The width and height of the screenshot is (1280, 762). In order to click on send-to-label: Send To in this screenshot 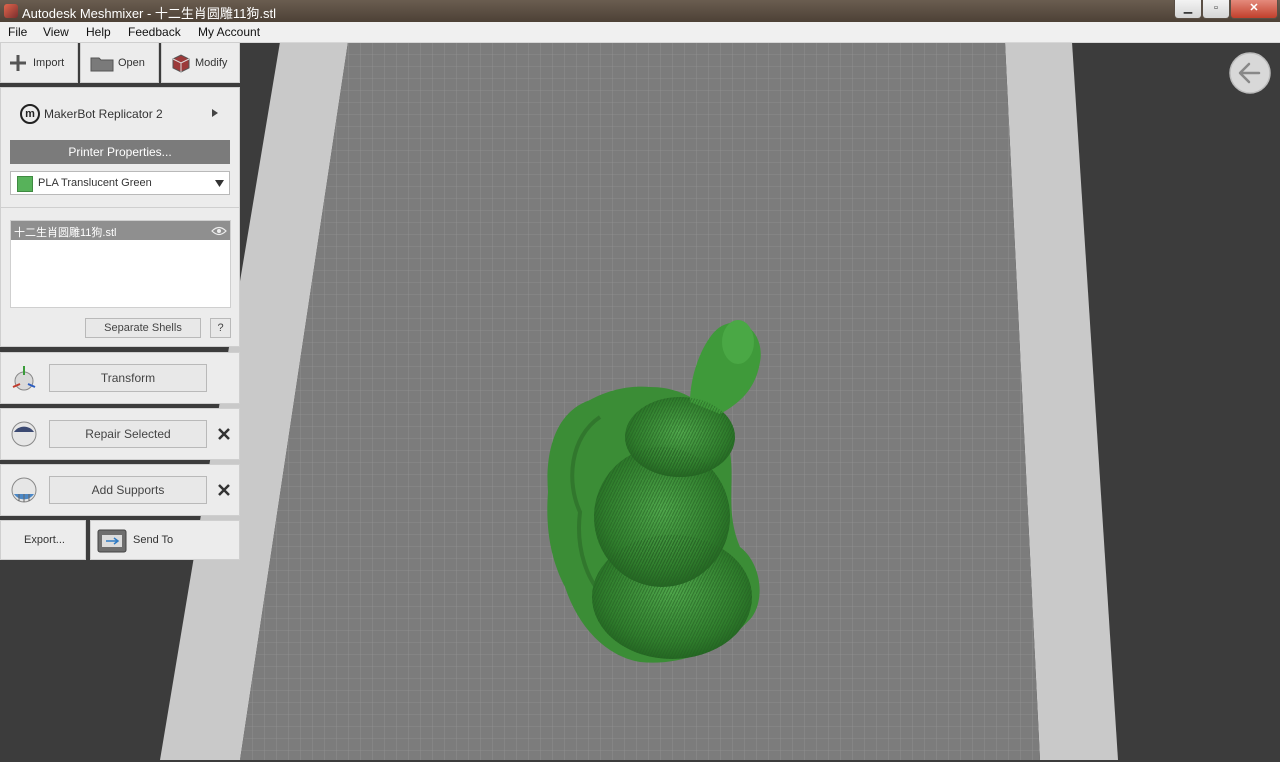, I will do `click(153, 540)`.